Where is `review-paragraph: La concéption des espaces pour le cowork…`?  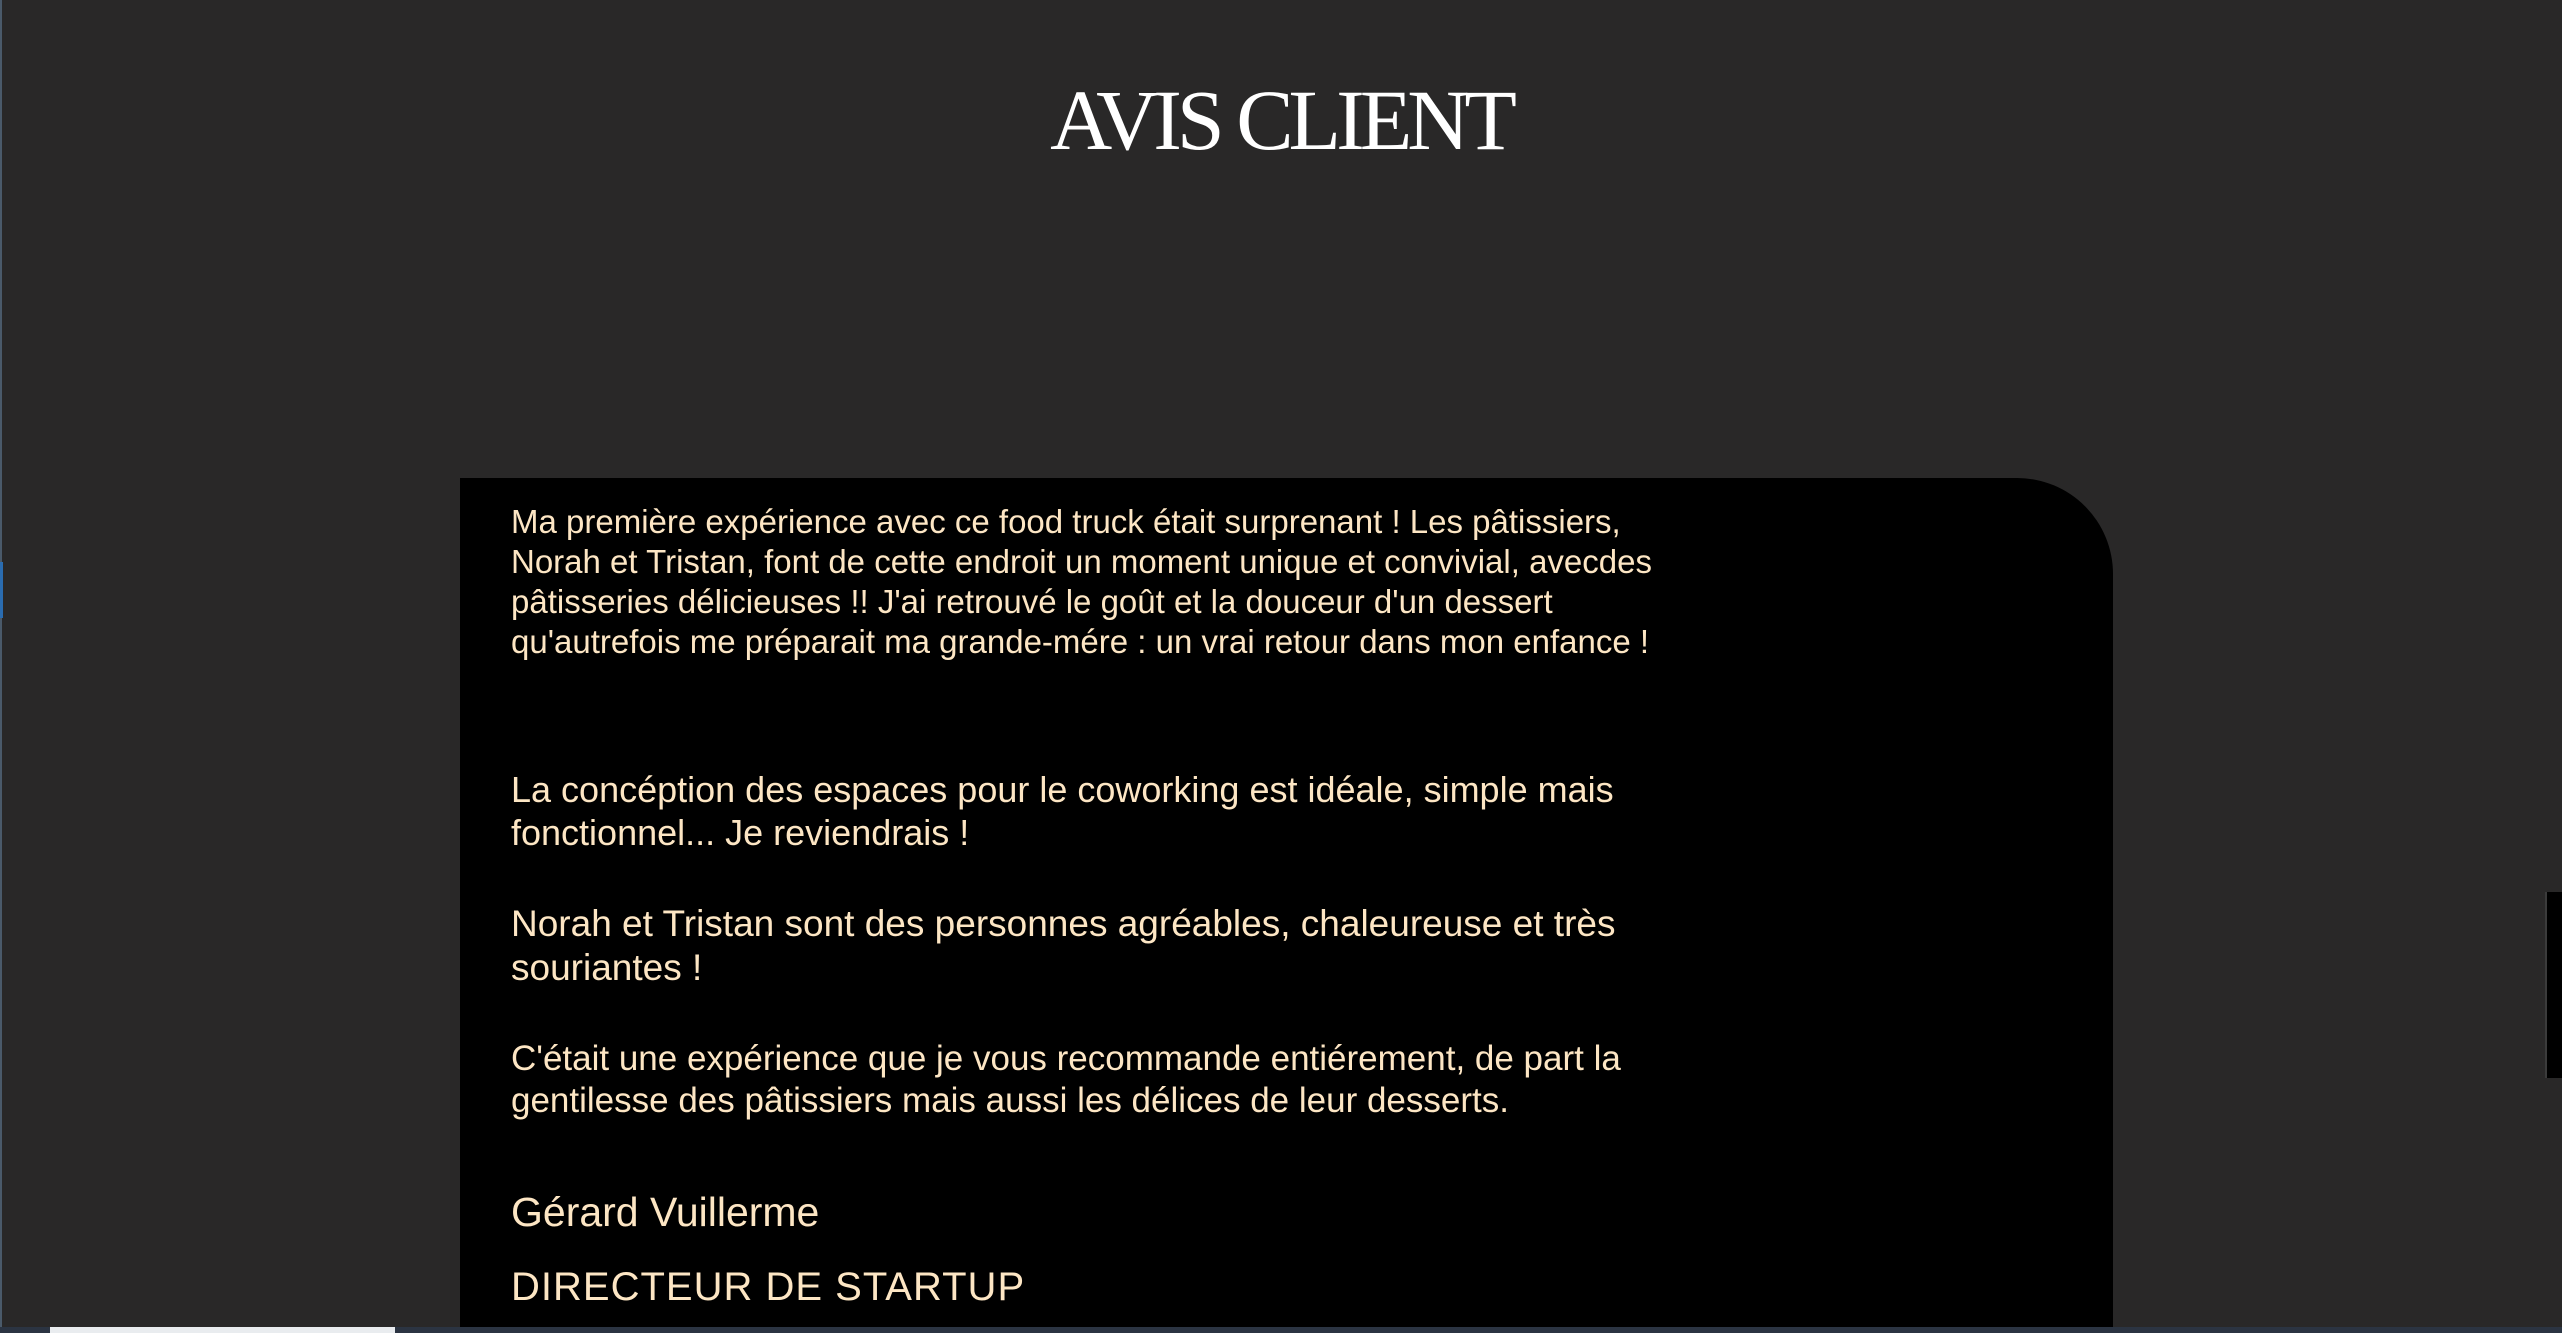
review-paragraph: La concéption des espaces pour le cowork… is located at coordinates (1062, 811).